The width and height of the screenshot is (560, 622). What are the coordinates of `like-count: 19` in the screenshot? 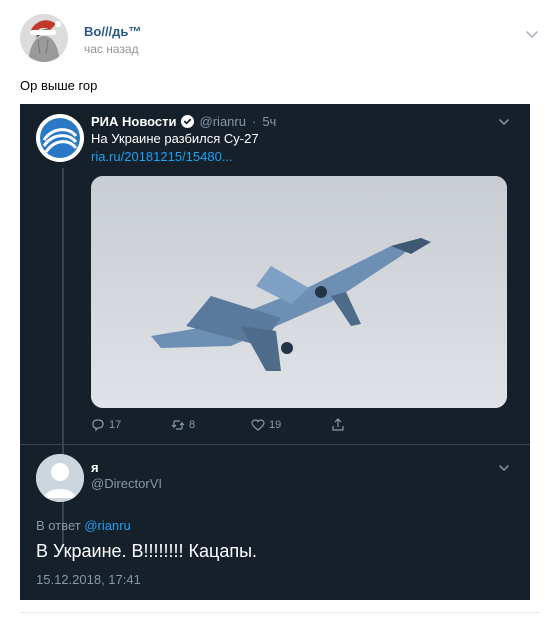 It's located at (275, 425).